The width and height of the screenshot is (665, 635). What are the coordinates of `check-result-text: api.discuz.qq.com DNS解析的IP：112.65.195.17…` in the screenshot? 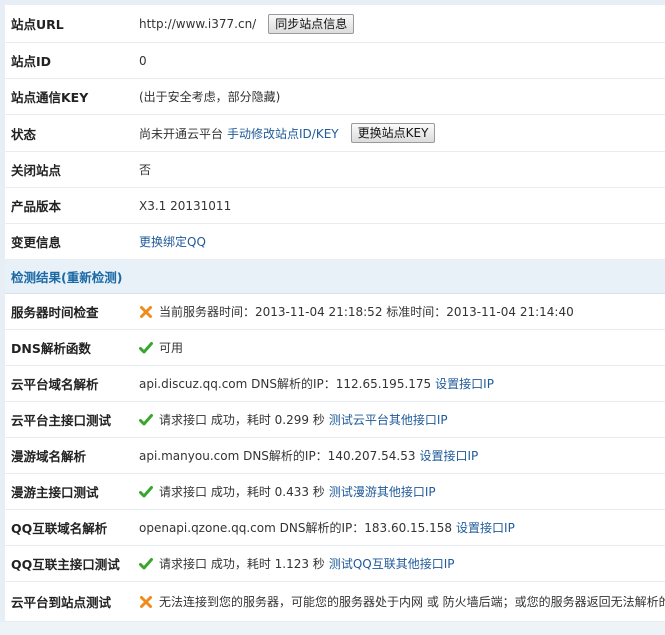 It's located at (285, 384).